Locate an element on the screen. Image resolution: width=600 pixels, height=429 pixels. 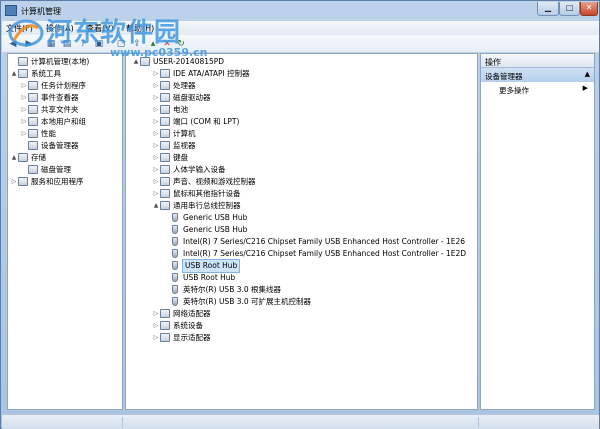
device-row: ▷ 鼠标和其他指针设备 is located at coordinates (196, 194).